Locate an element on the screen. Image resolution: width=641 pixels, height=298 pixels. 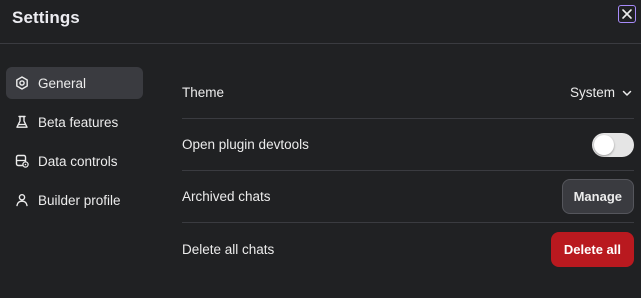
devtools-label: Open plugin devtools is located at coordinates (245, 144).